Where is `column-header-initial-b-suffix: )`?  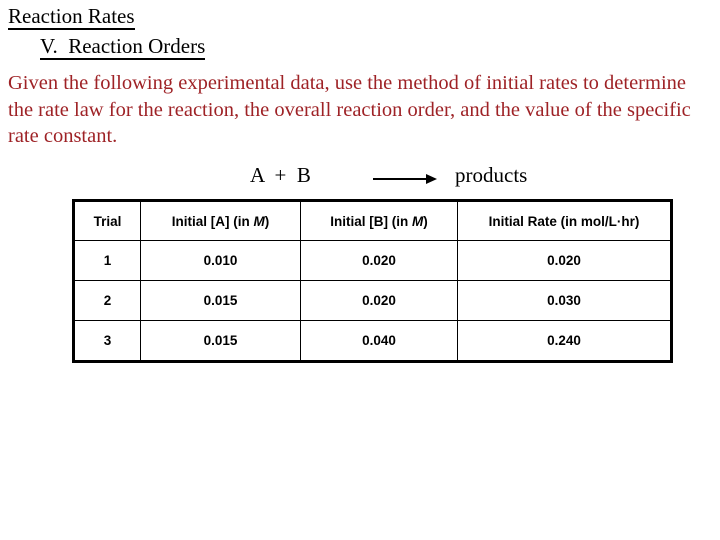
column-header-initial-b-suffix: ) is located at coordinates (425, 221).